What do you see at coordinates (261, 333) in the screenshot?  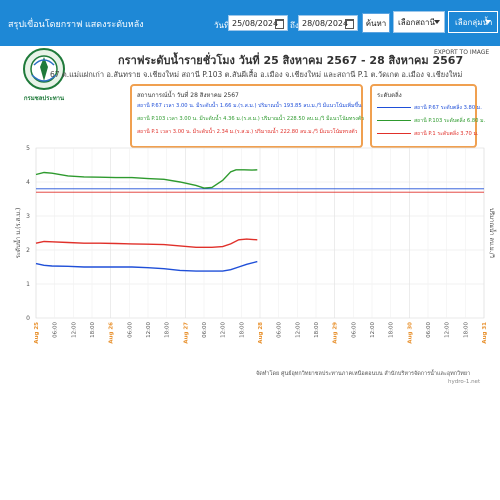 I see `x-tick-label: Aug 28` at bounding box center [261, 333].